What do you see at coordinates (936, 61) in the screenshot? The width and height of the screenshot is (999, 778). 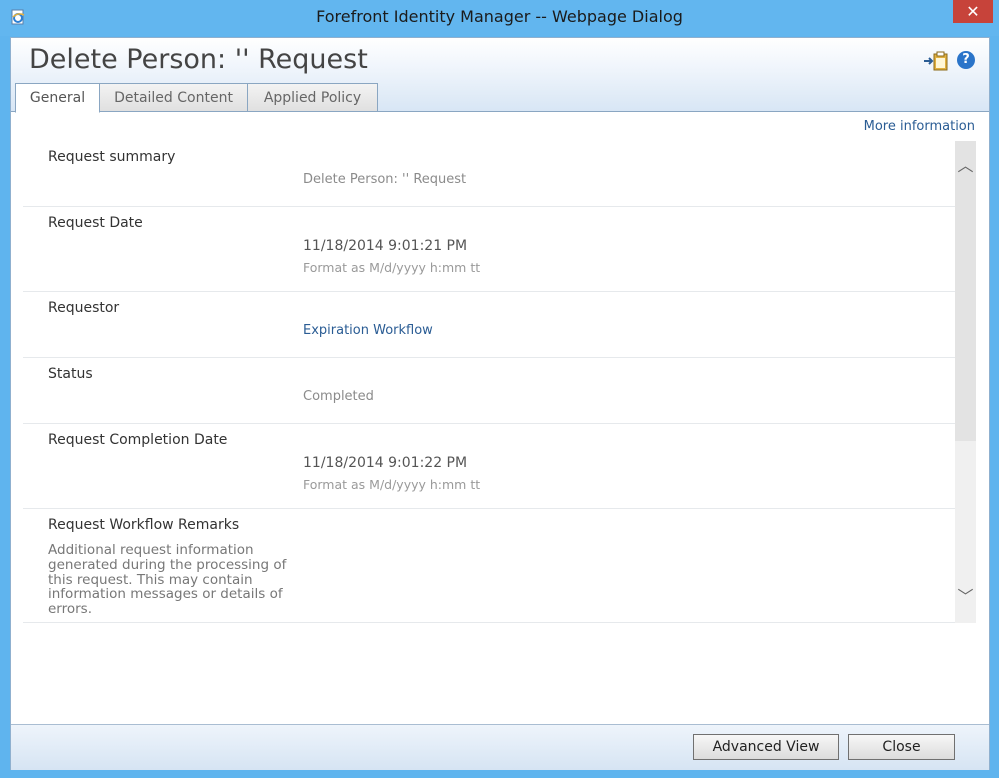 I see `export-clipboard-icon` at bounding box center [936, 61].